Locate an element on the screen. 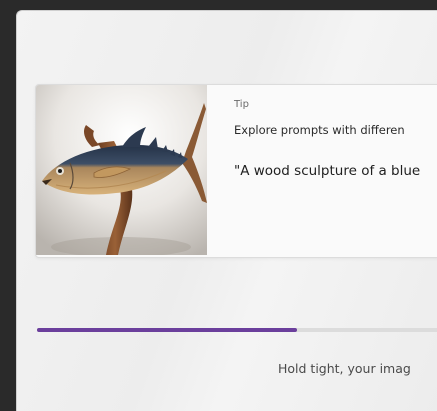 Image resolution: width=437 pixels, height=411 pixels. status-message: Hold tight, your imag is located at coordinates (344, 368).